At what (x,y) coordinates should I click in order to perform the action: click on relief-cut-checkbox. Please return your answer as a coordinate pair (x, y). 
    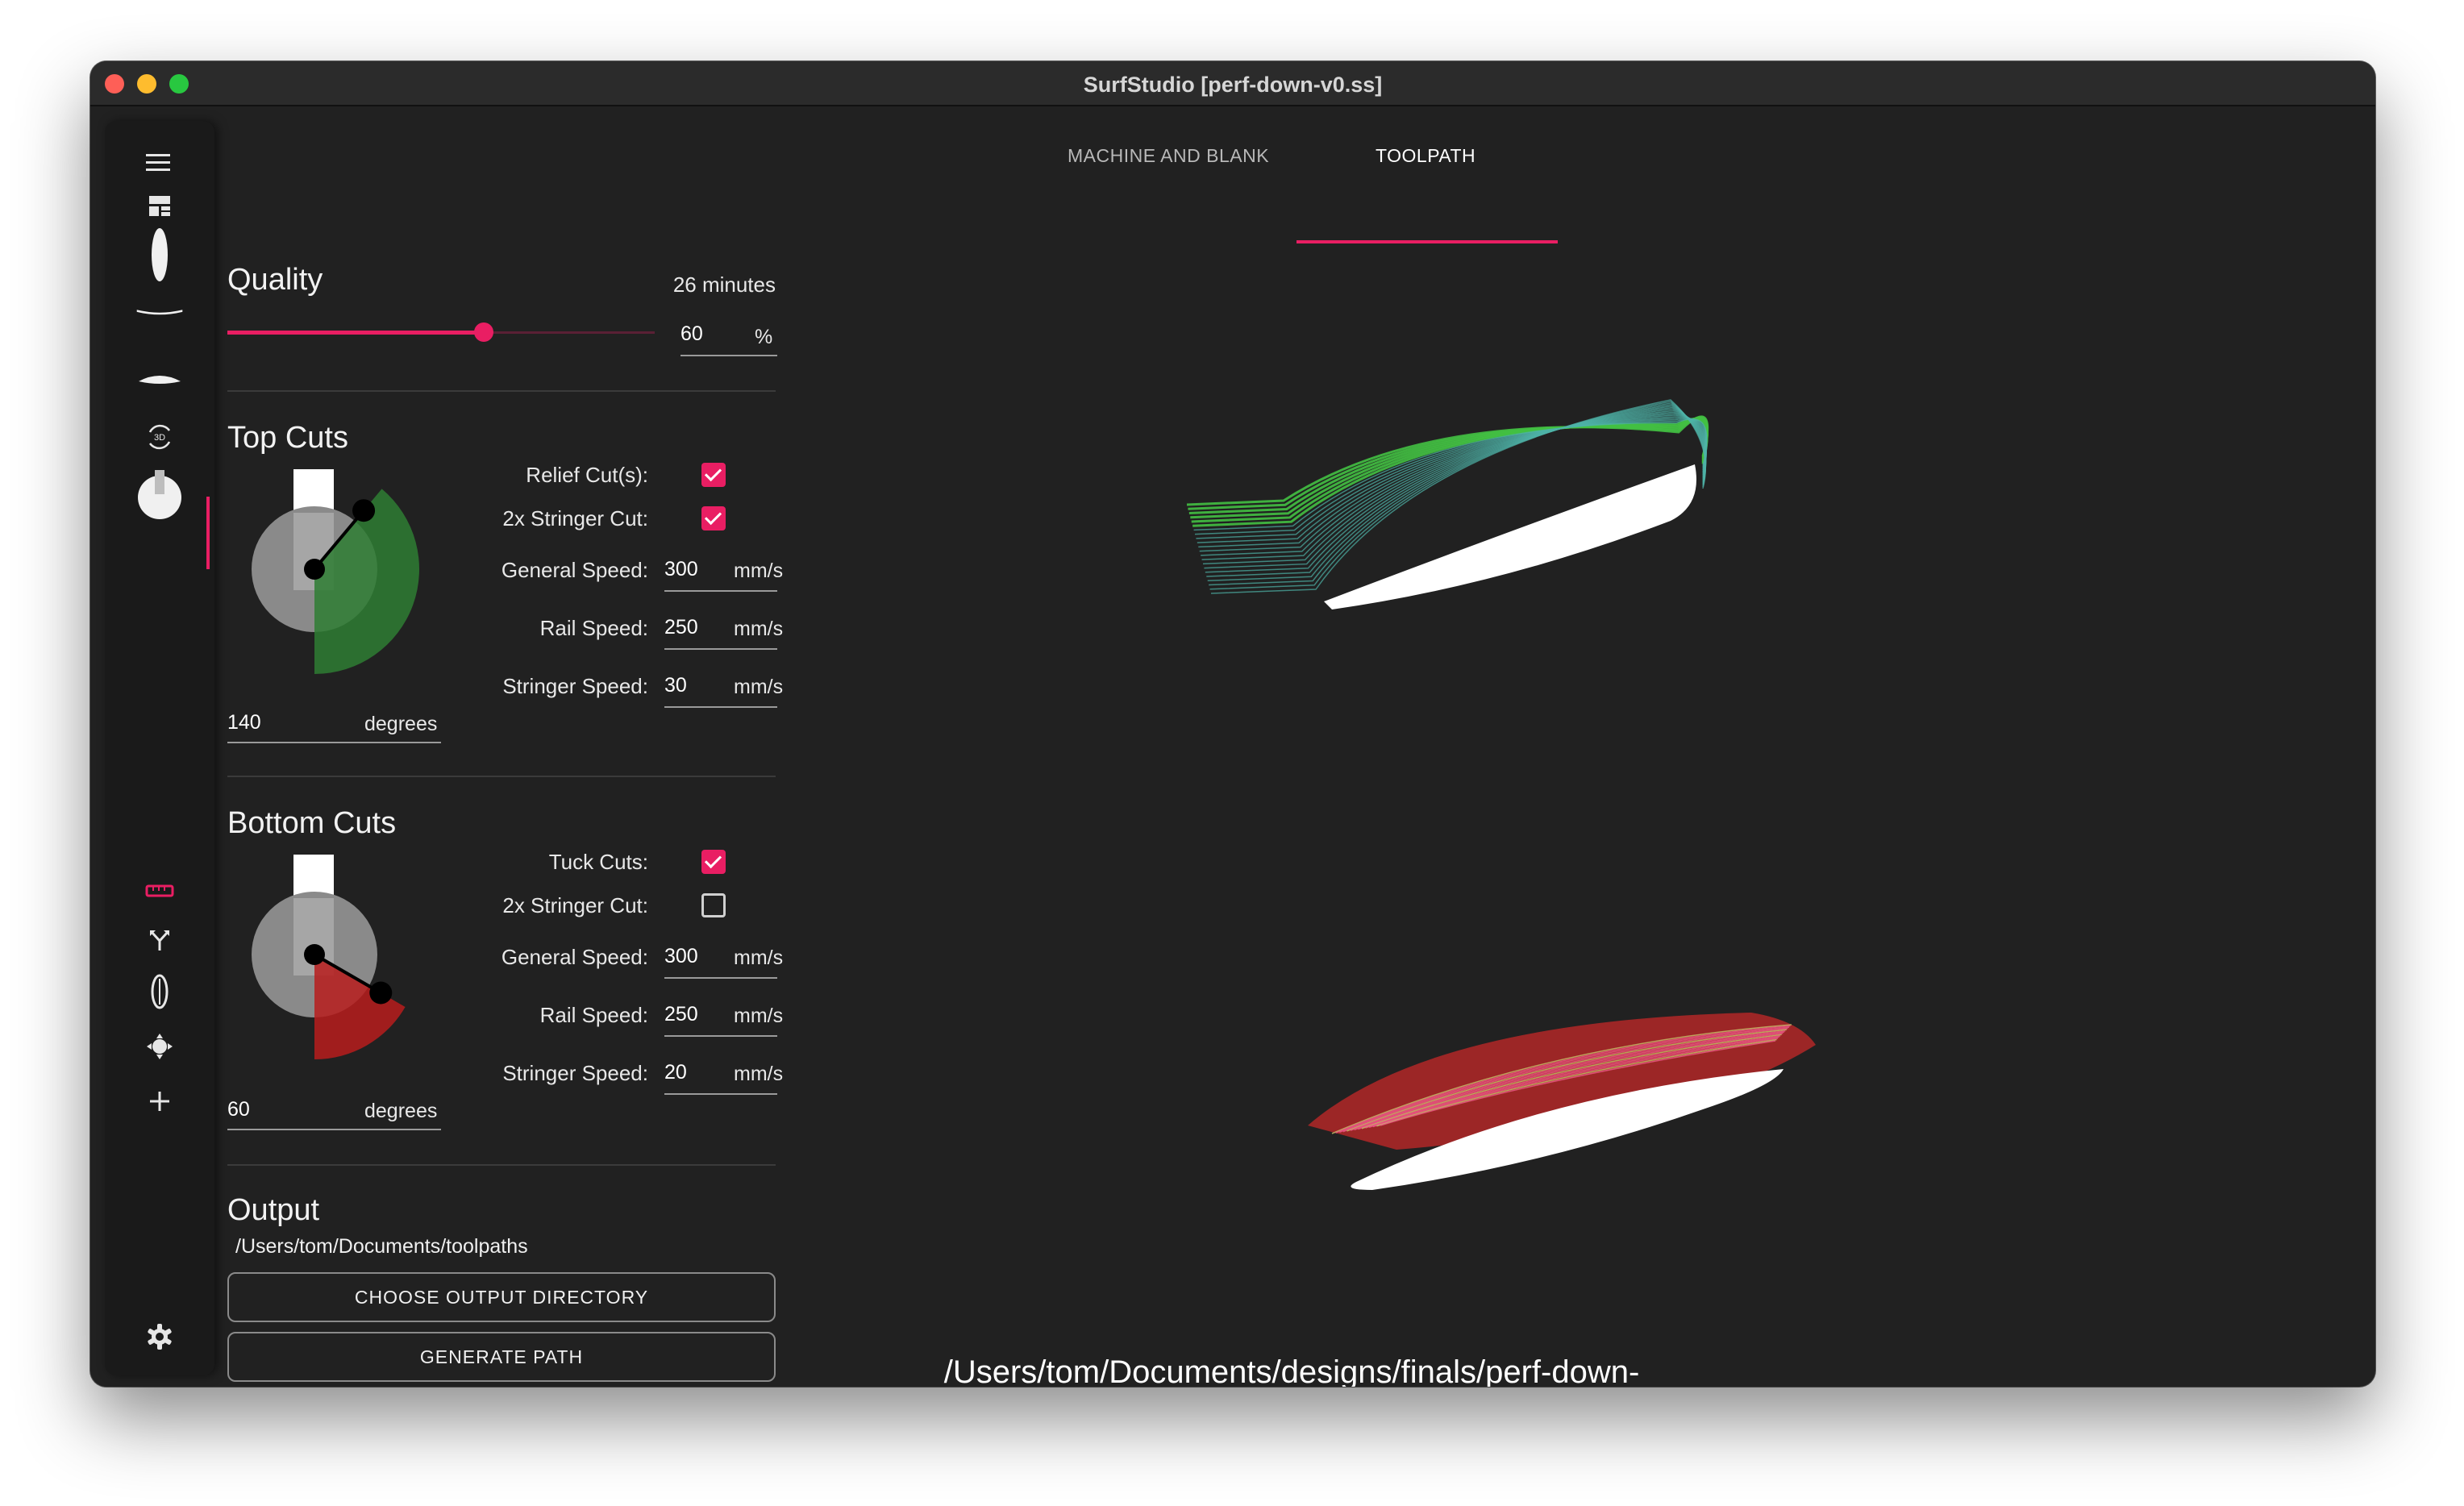
    Looking at the image, I should click on (713, 475).